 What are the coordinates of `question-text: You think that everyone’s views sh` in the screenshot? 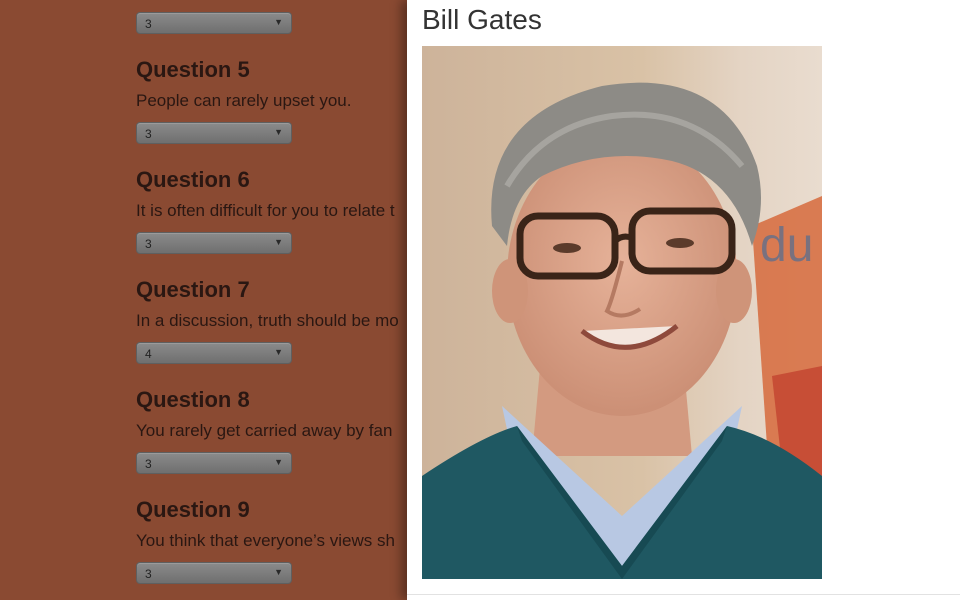 It's located at (265, 540).